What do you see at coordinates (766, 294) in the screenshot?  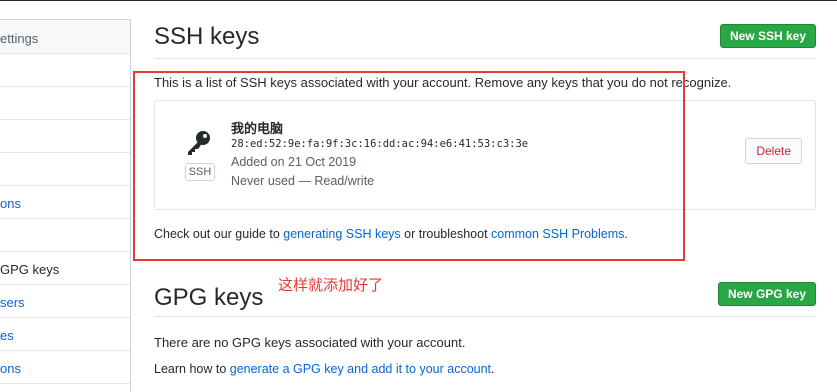 I see `new-gpg-key-button: New GPG key` at bounding box center [766, 294].